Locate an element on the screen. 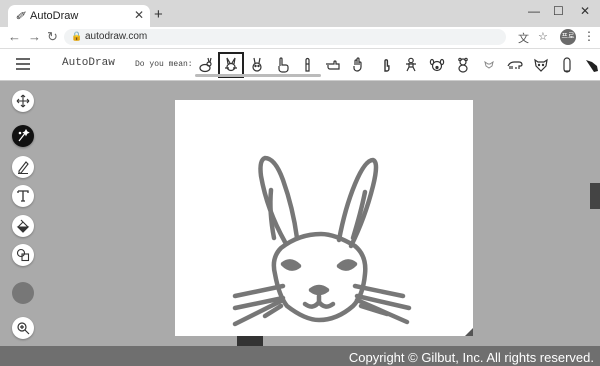  shape-tool-button is located at coordinates (23, 255).